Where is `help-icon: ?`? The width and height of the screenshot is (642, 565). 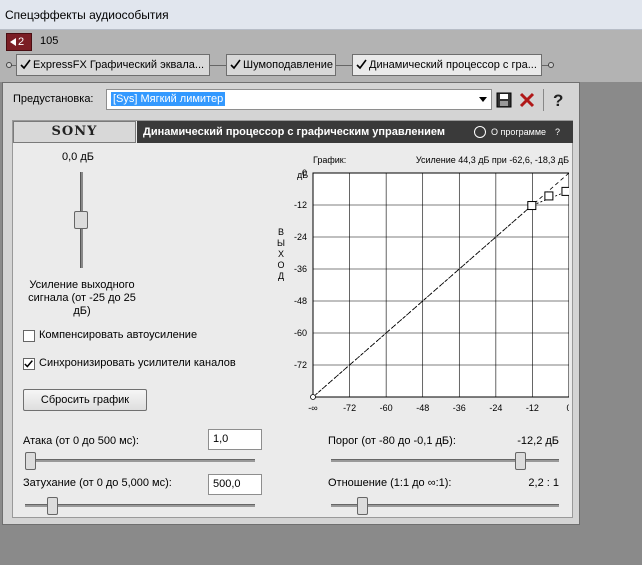 help-icon: ? is located at coordinates (559, 100).